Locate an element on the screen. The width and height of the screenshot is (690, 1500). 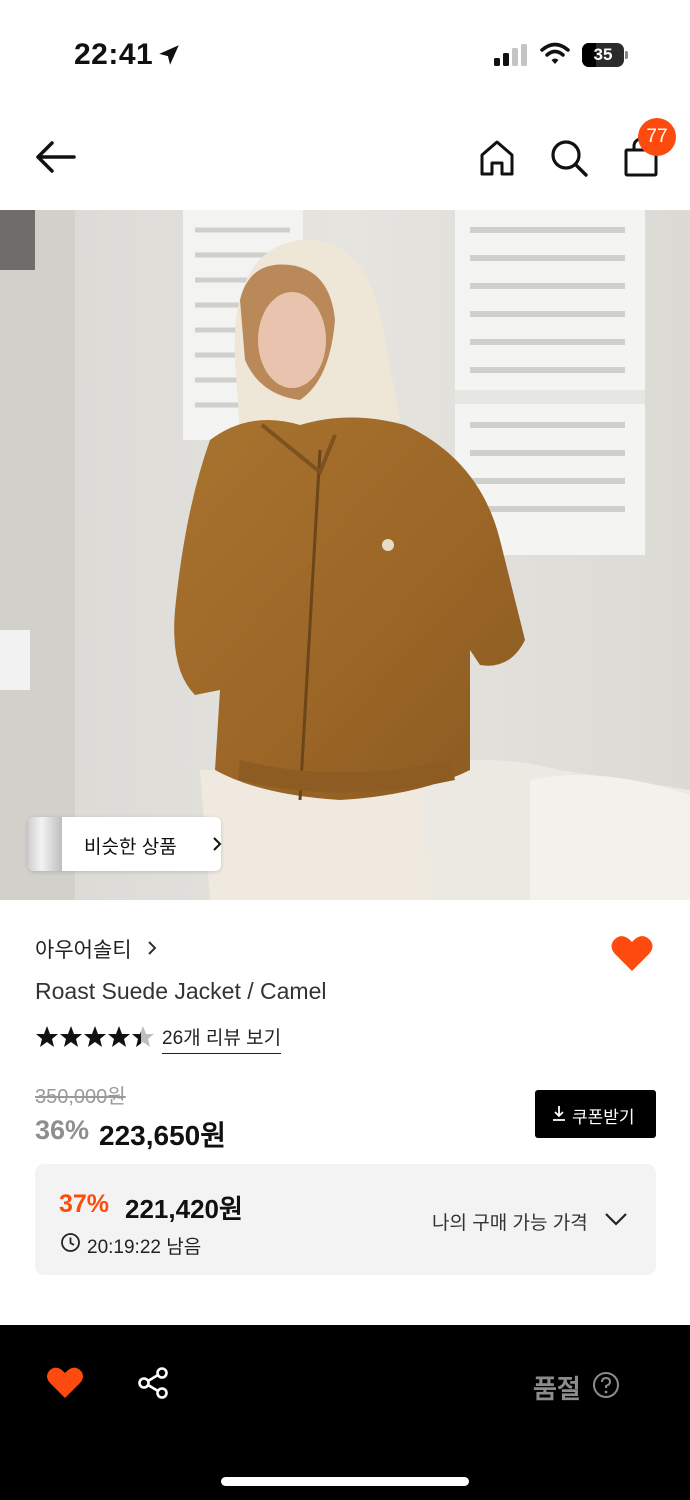
review-link: 26개 리뷰 보기 is located at coordinates (222, 1038).